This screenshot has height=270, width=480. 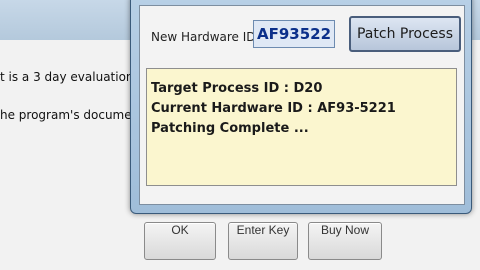 What do you see at coordinates (263, 241) in the screenshot?
I see `enter-key-button: Enter Key` at bounding box center [263, 241].